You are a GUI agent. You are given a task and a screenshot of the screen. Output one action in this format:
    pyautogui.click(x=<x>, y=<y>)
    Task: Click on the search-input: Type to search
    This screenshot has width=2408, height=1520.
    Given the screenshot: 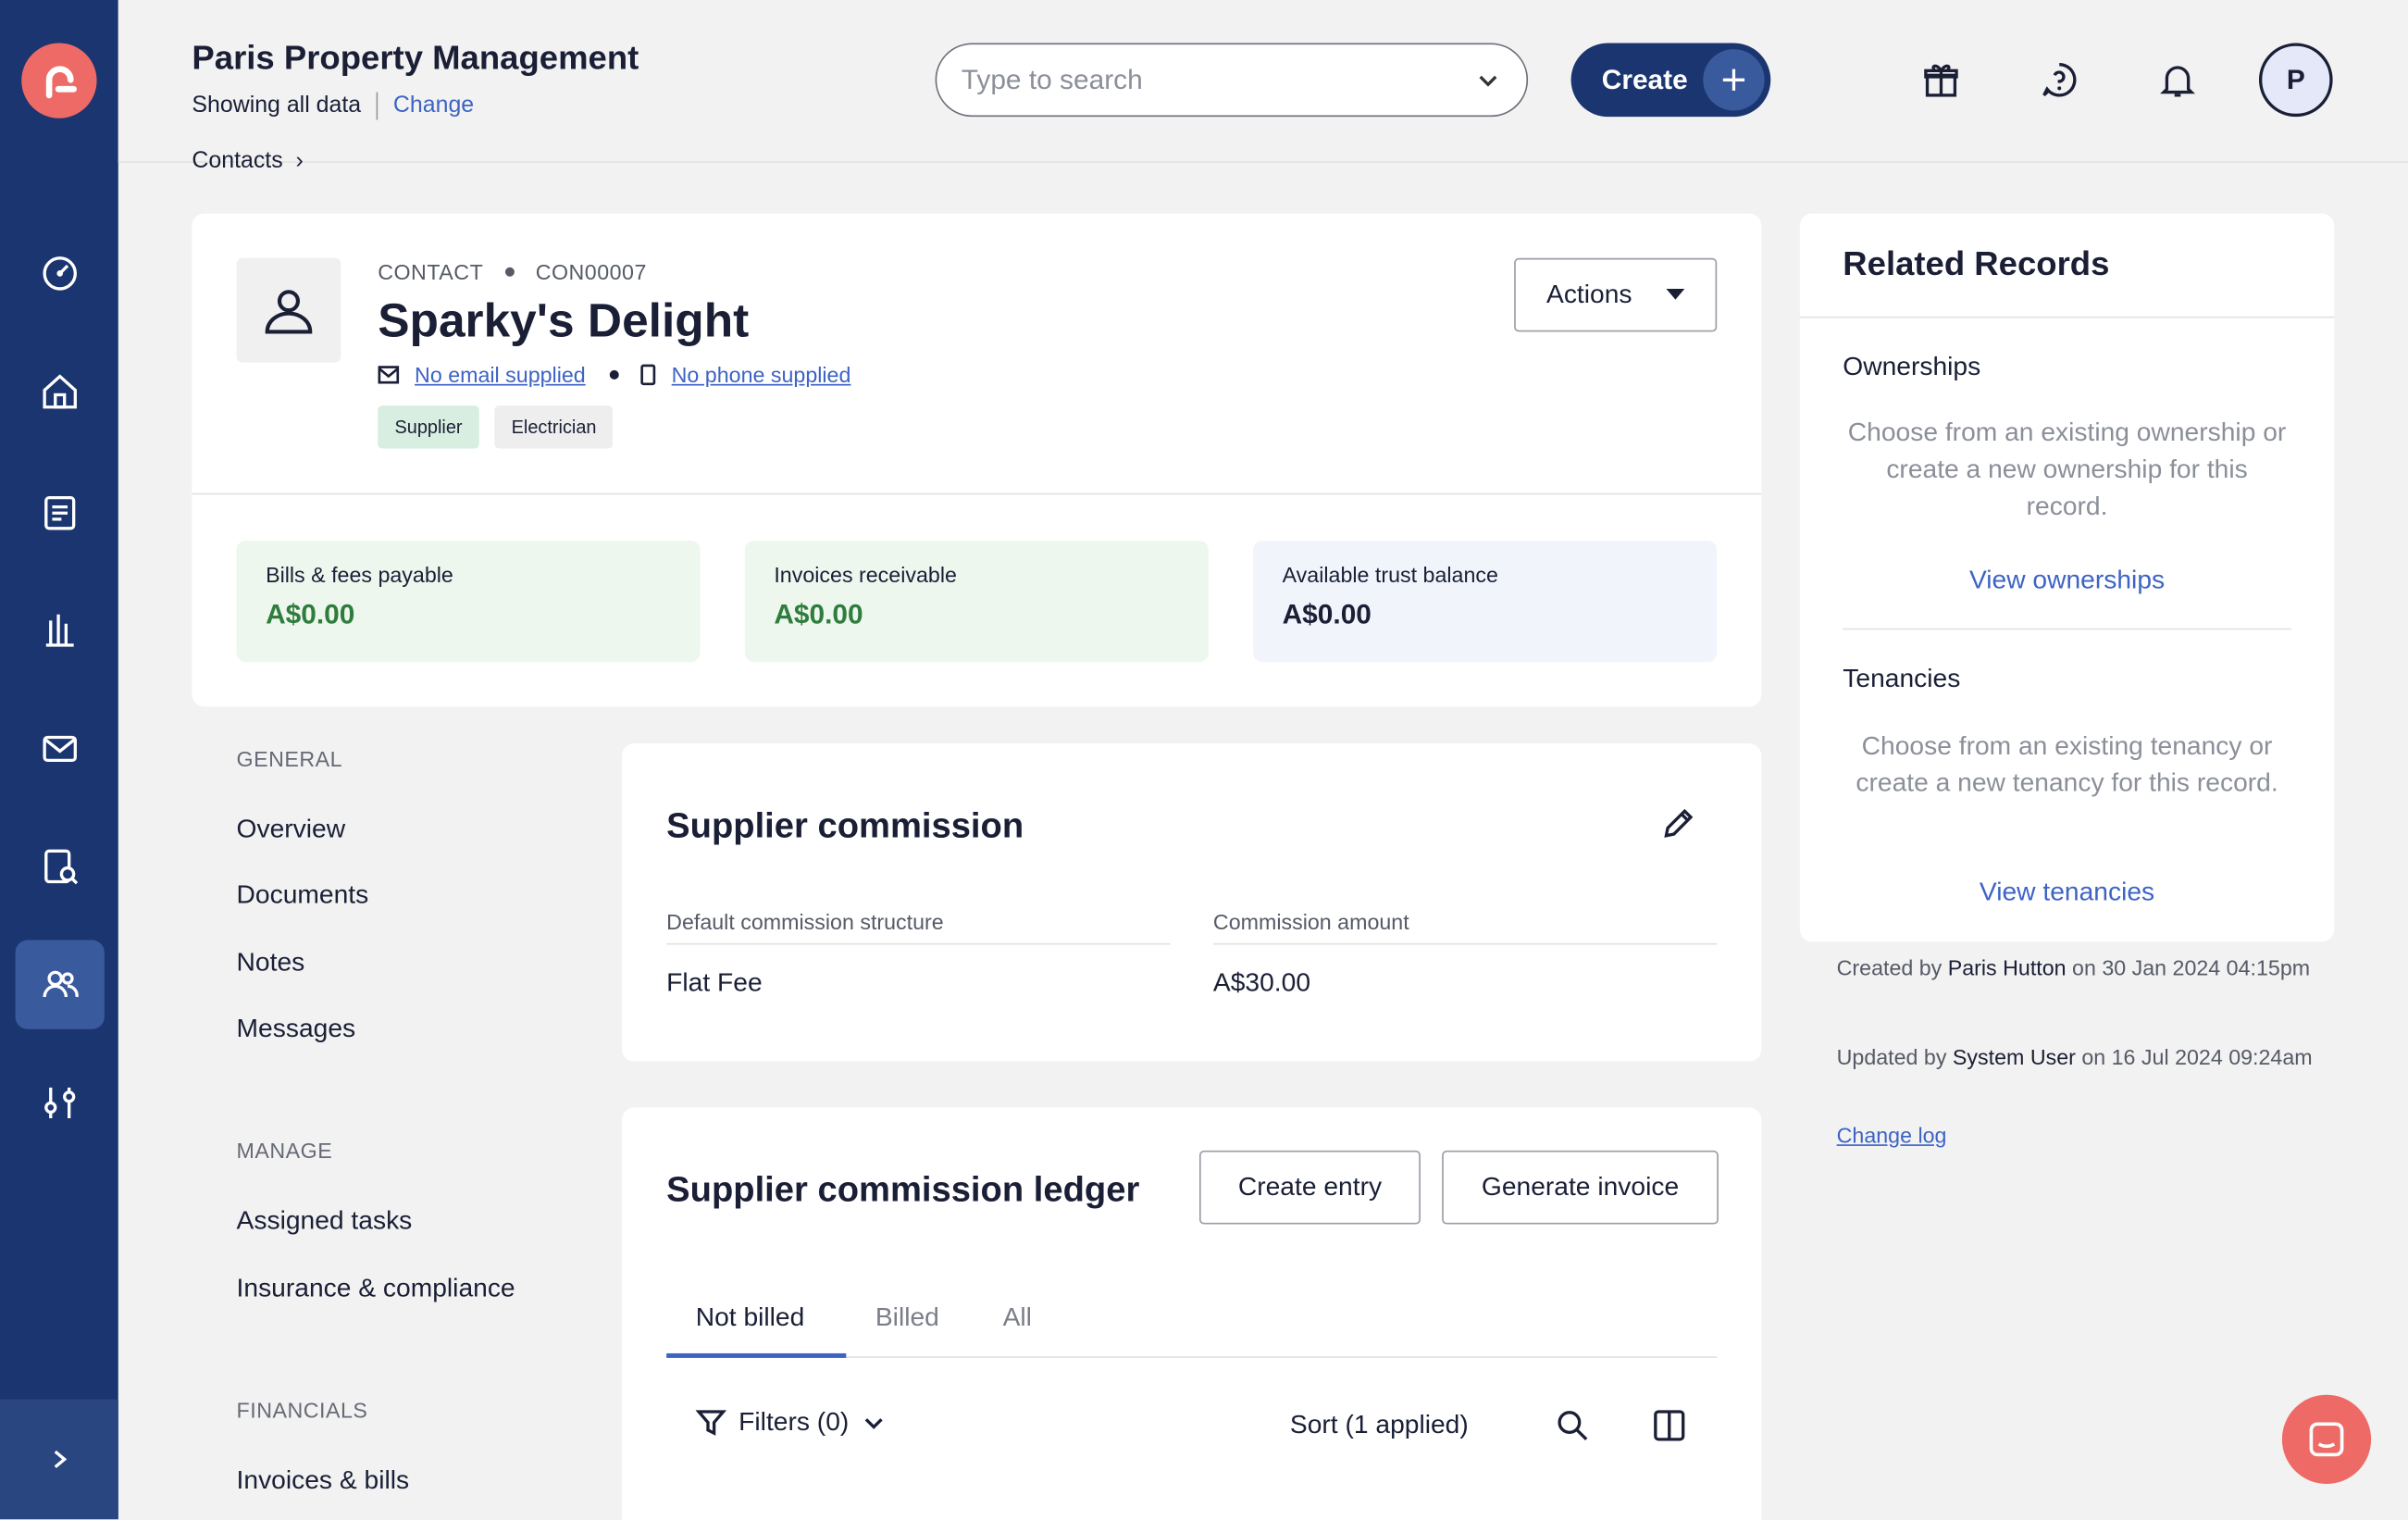 What is the action you would take?
    pyautogui.click(x=1232, y=80)
    